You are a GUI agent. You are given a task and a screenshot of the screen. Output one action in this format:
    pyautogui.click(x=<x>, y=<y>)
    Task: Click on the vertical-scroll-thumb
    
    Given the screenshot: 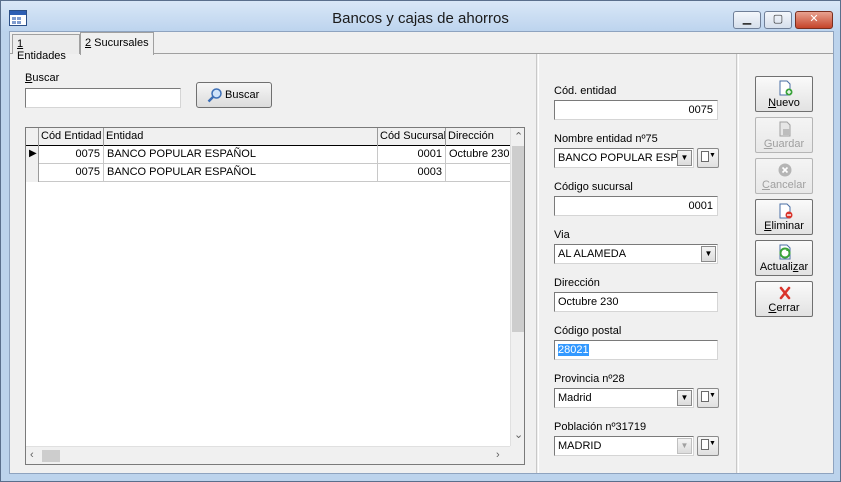 What is the action you would take?
    pyautogui.click(x=518, y=239)
    